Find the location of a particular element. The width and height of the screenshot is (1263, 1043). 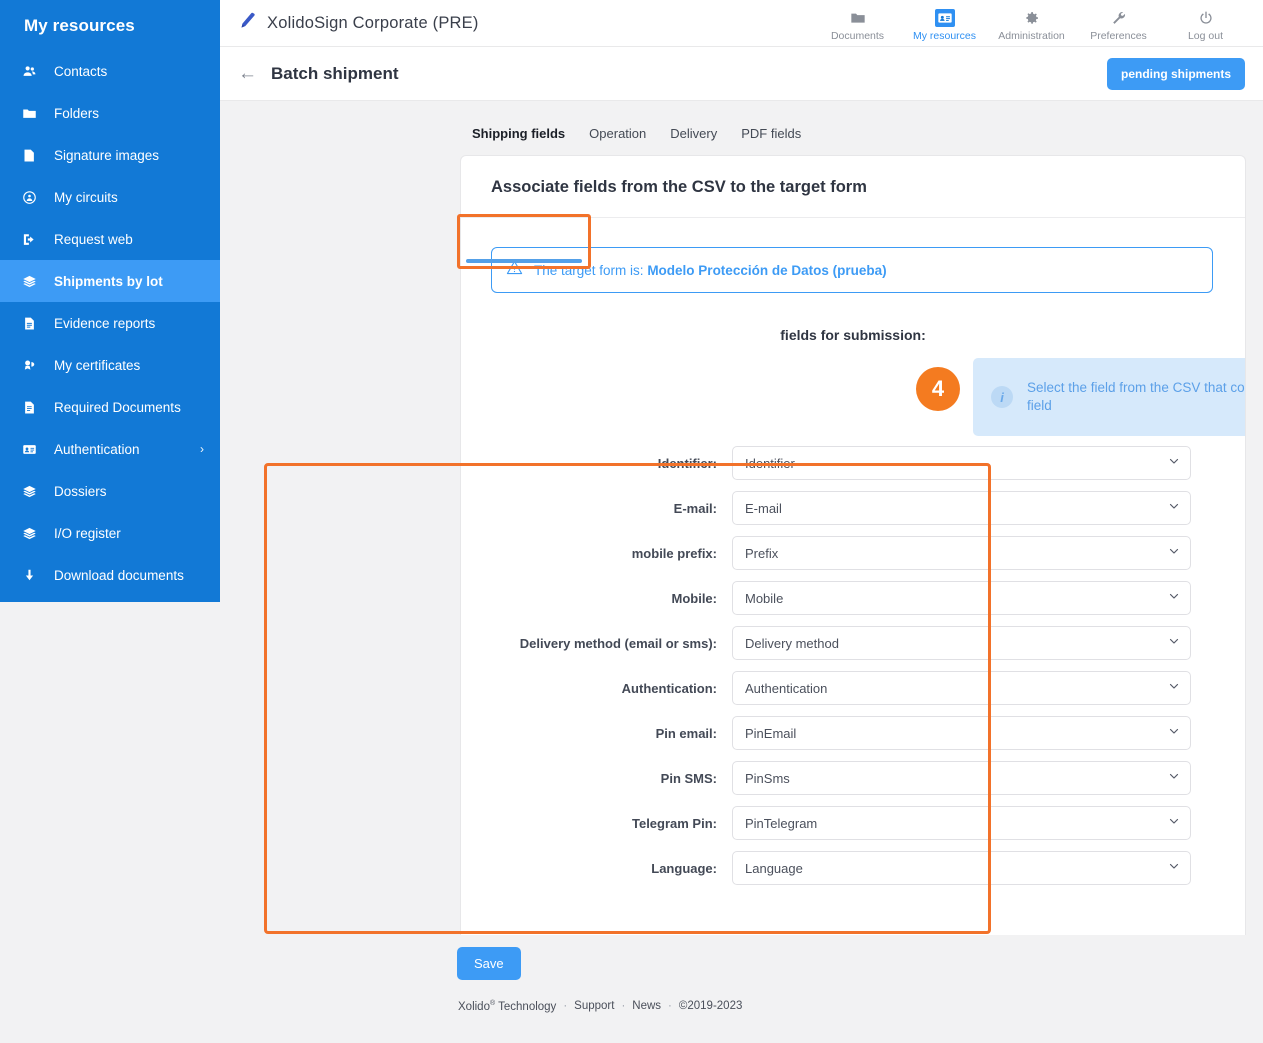

request-web-icon is located at coordinates (32, 239).